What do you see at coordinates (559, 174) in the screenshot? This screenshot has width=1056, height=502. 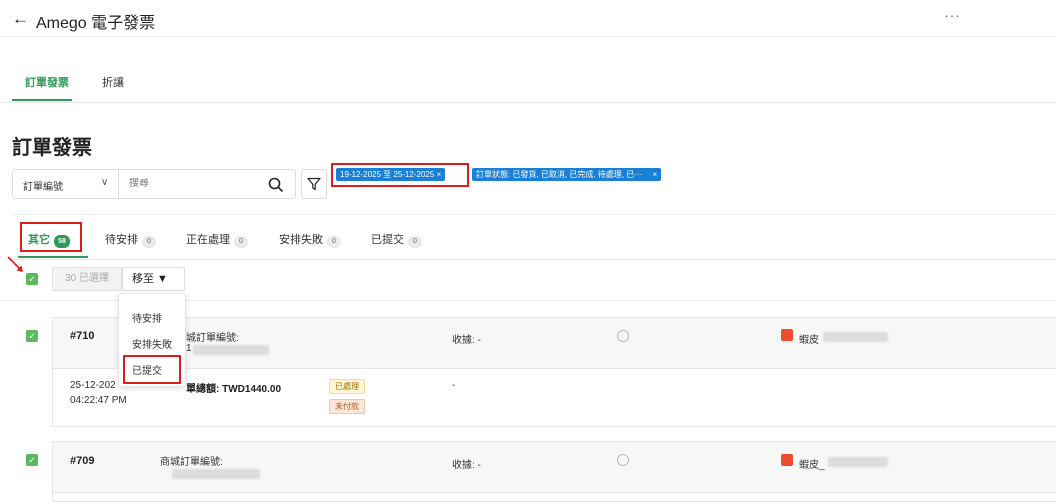 I see `order-status-chip-label: 訂單狀態: 已發貨, 已取消, 已完成, 待處理, 已···` at bounding box center [559, 174].